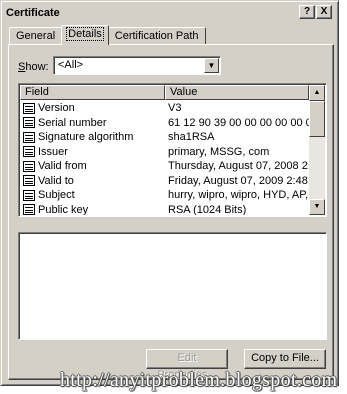  What do you see at coordinates (238, 122) in the screenshot?
I see `field-value: 61 12 90 39 00 00 00 00 00 02` at bounding box center [238, 122].